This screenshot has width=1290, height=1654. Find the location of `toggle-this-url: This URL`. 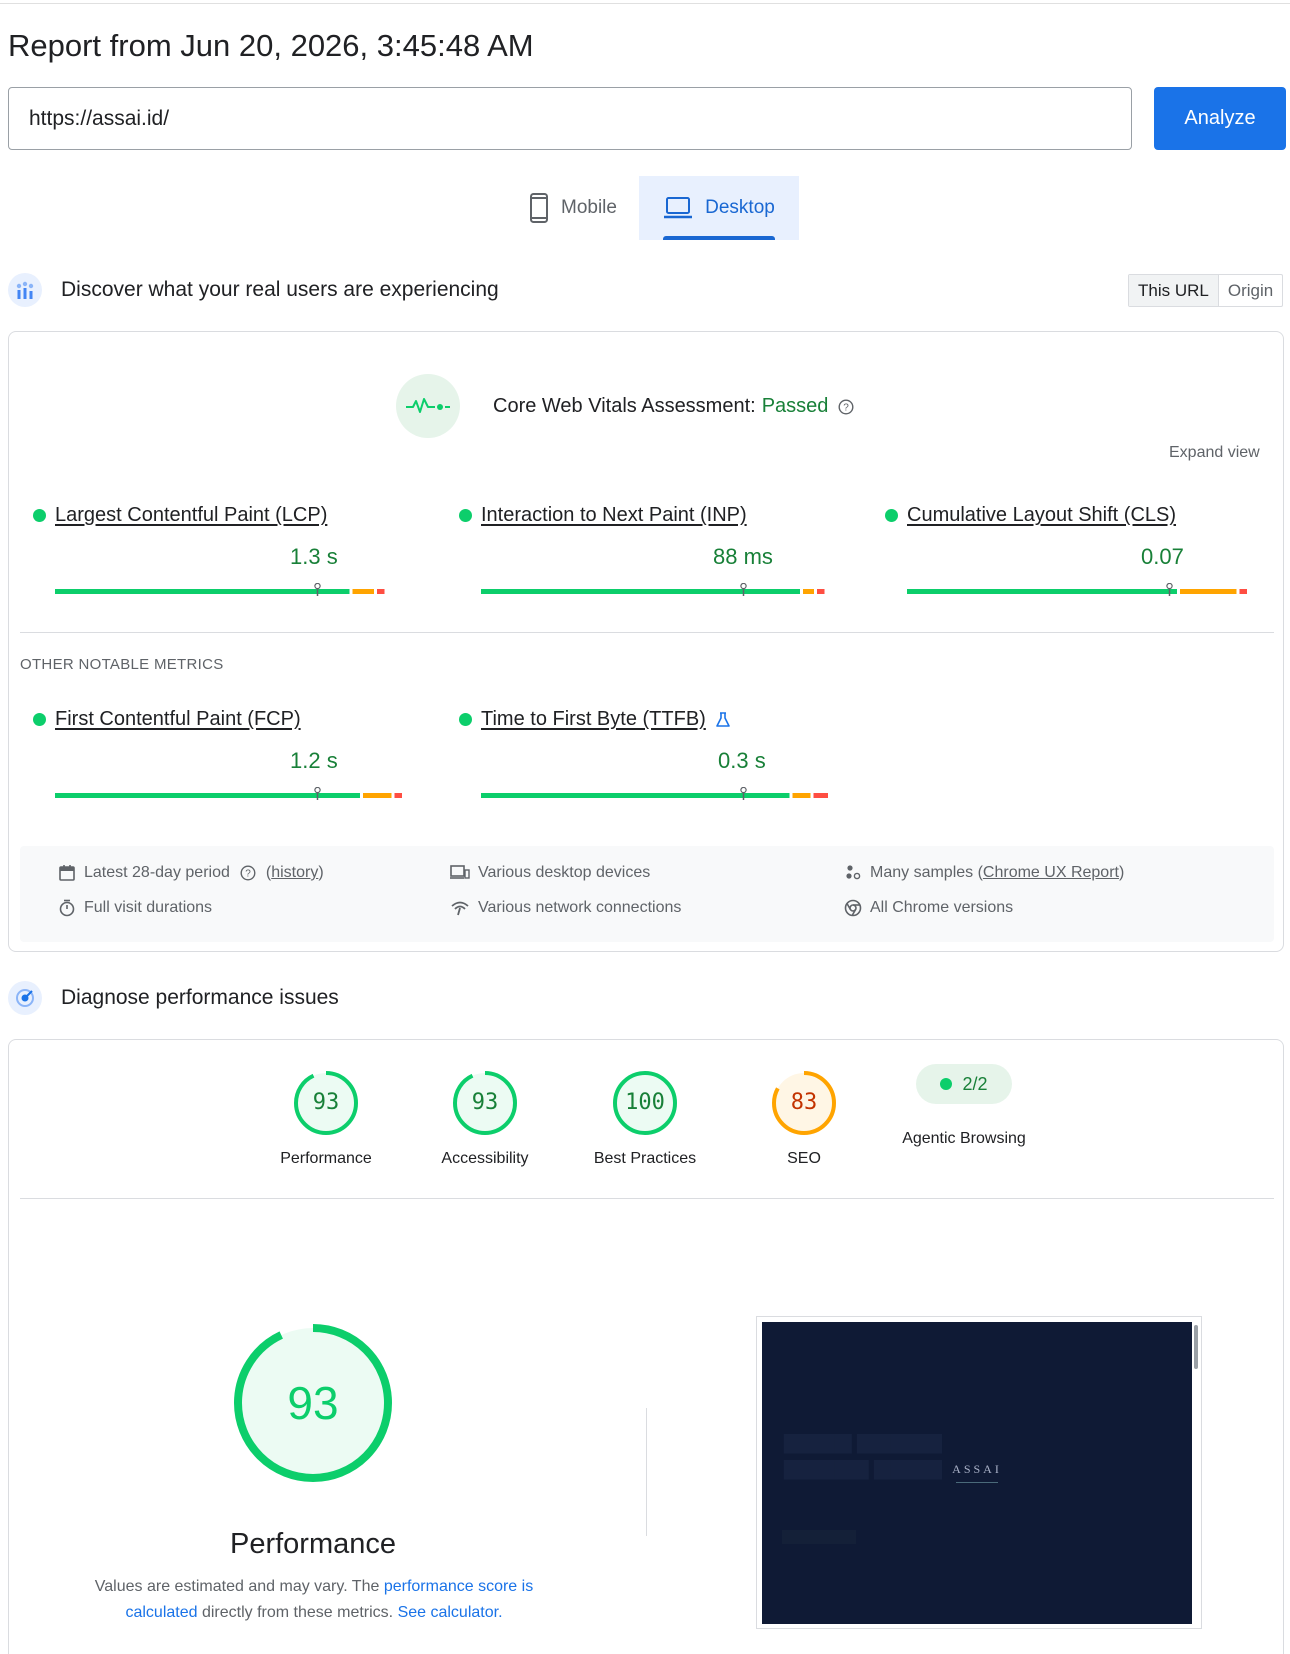

toggle-this-url: This URL is located at coordinates (1174, 290).